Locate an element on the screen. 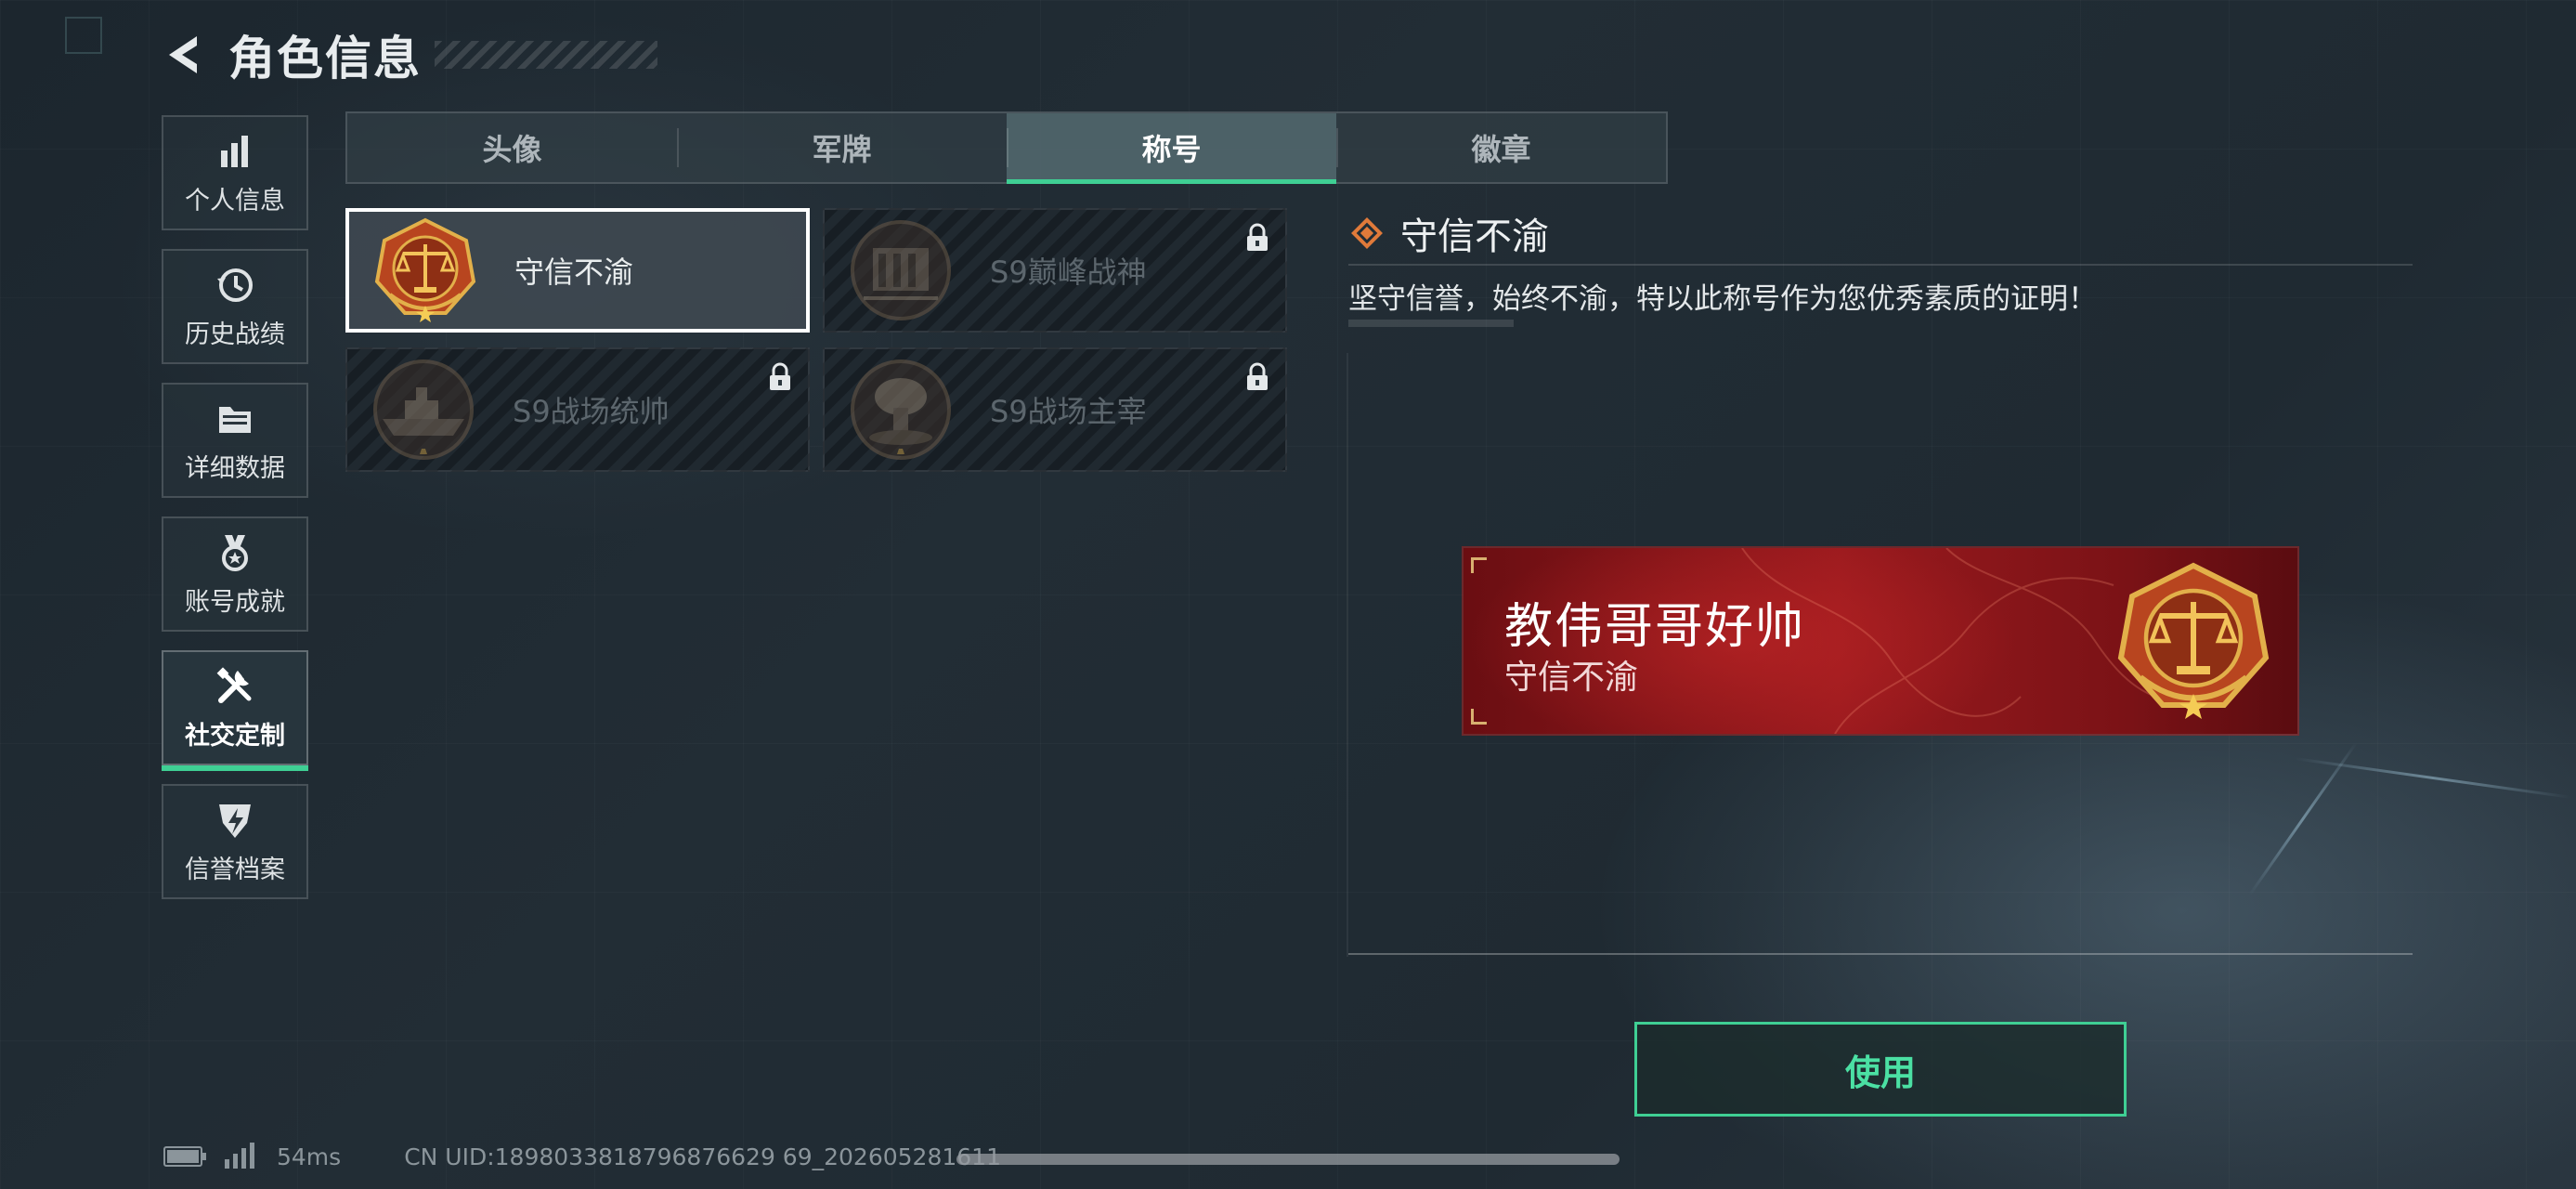 The image size is (2576, 1189). tab-dog-tag: 军牌 is located at coordinates (842, 147).